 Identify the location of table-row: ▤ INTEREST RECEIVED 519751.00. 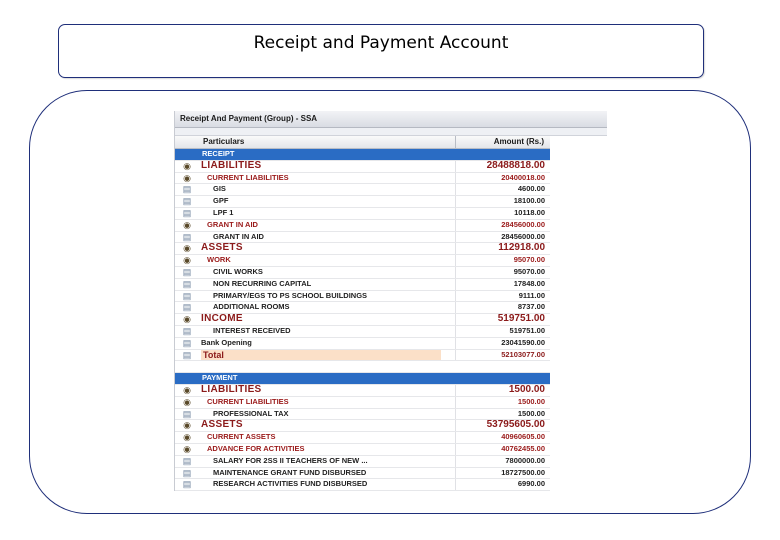
(362, 331).